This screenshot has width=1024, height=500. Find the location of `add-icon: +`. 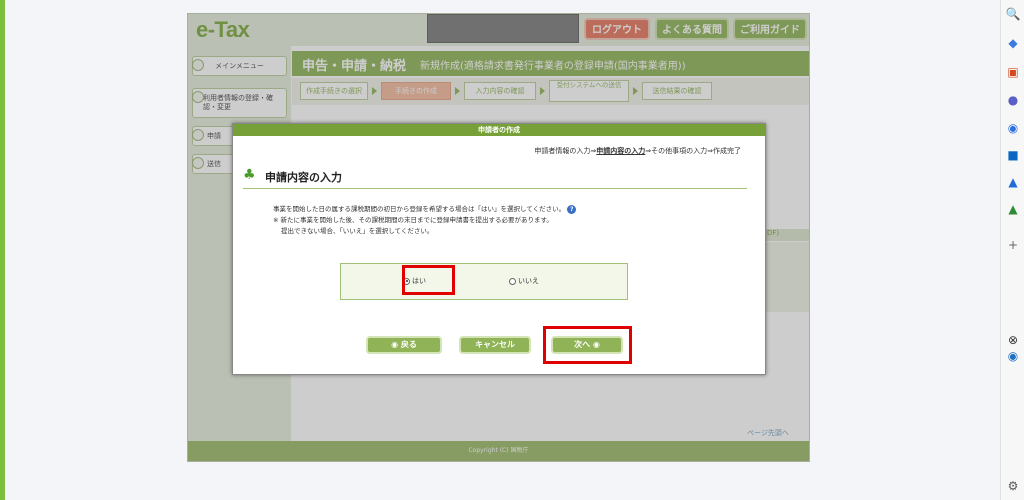

add-icon: + is located at coordinates (1013, 245).